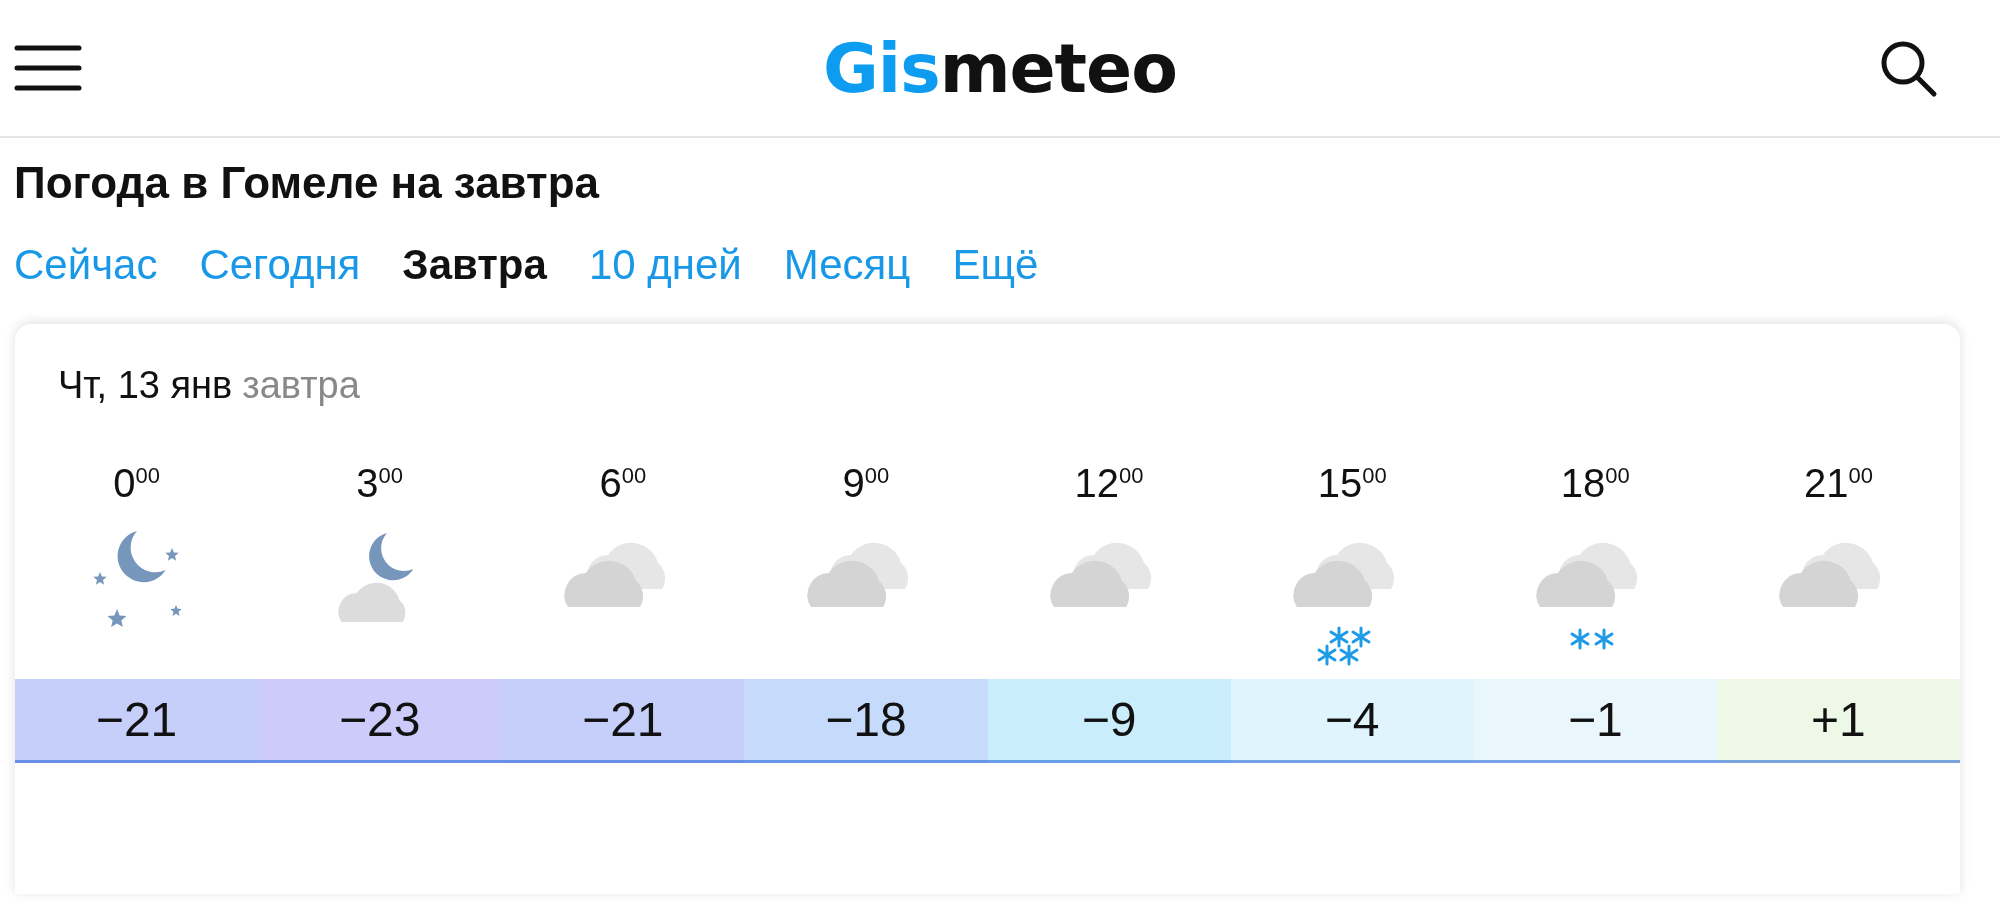 Image resolution: width=2000 pixels, height=905 pixels. I want to click on menu-button, so click(48, 68).